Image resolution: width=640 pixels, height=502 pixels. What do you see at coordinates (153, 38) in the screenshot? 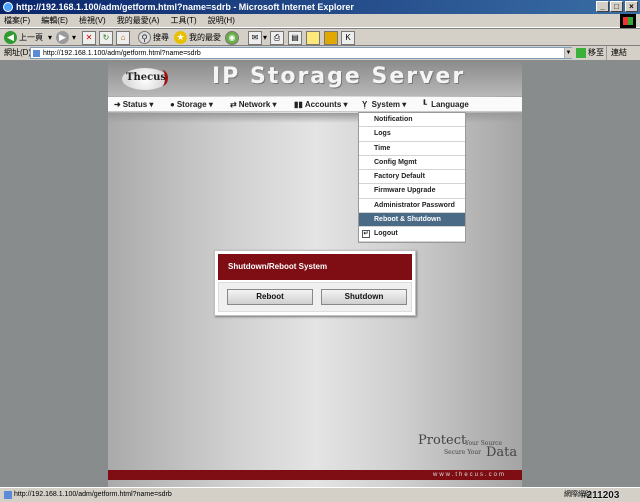
I see `search-button: ⚲ 搜尋` at bounding box center [153, 38].